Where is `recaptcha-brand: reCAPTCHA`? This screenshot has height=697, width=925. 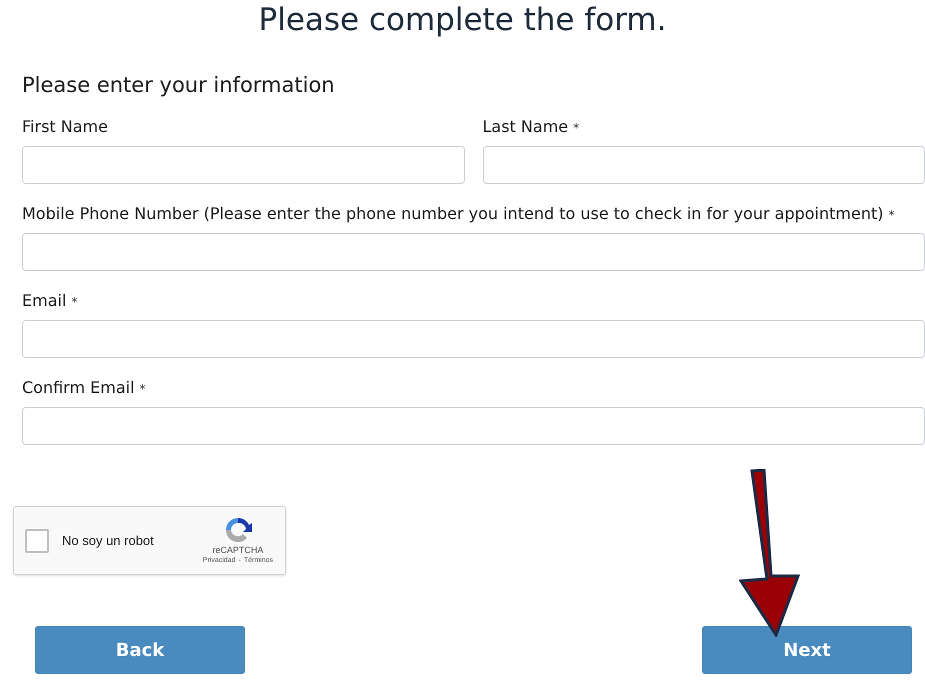 recaptcha-brand: reCAPTCHA is located at coordinates (238, 550).